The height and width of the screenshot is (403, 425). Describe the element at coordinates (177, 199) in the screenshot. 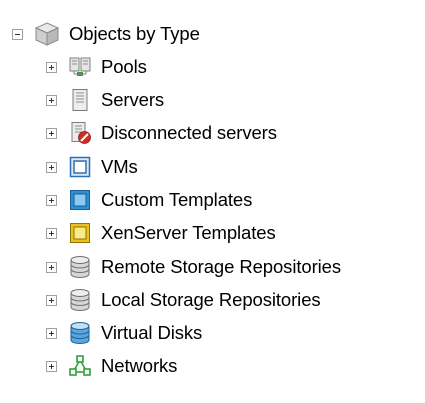

I see `tree-node-label: Custom Templates` at that location.